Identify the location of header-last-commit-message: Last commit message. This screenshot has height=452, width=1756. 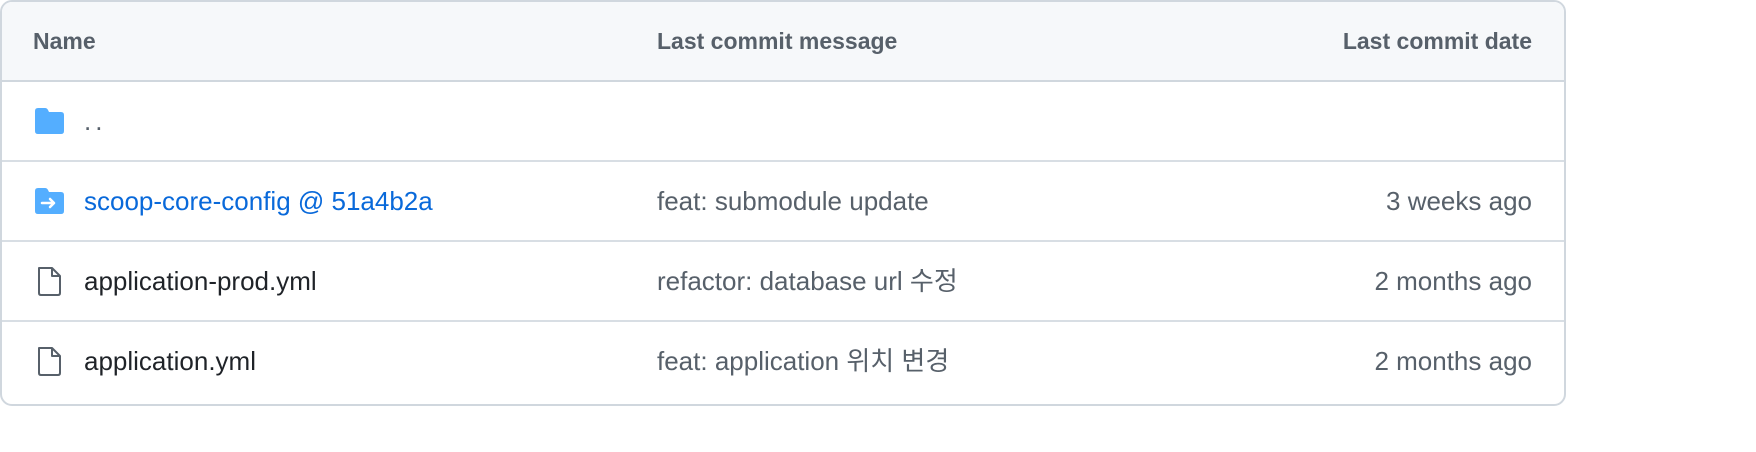
(777, 41).